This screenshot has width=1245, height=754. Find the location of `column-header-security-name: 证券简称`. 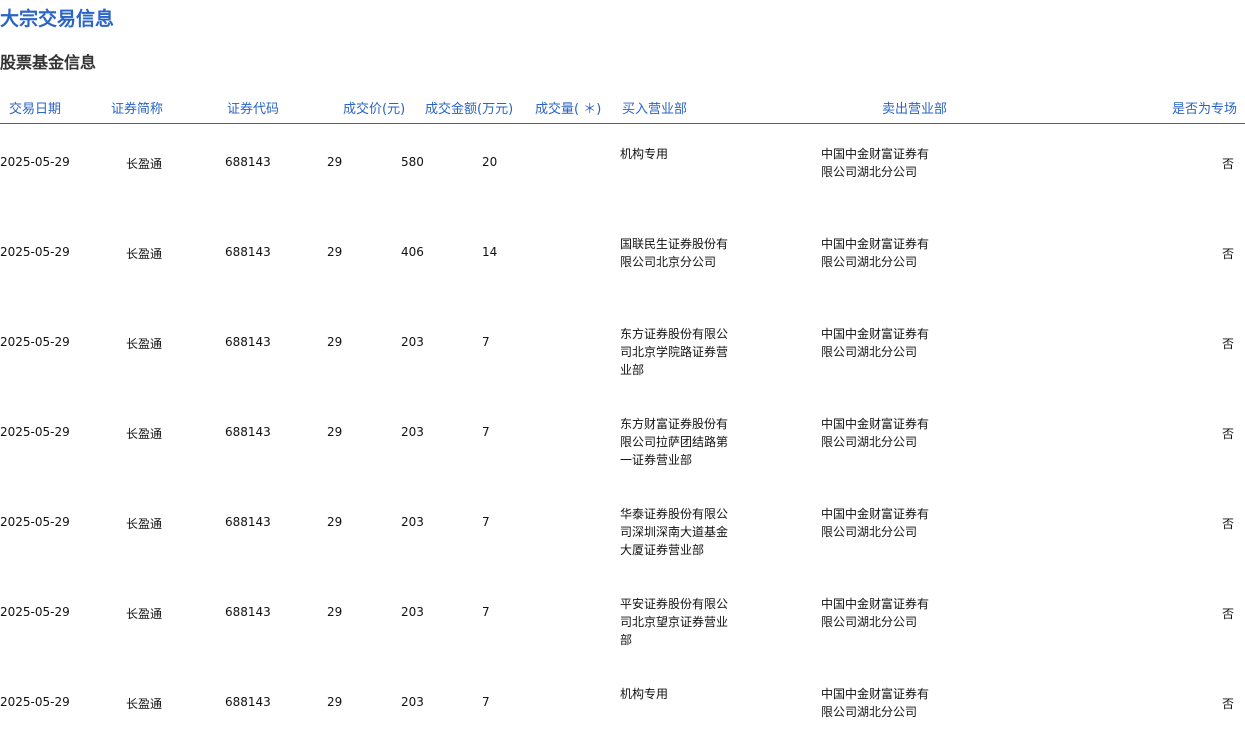

column-header-security-name: 证券简称 is located at coordinates (137, 107).